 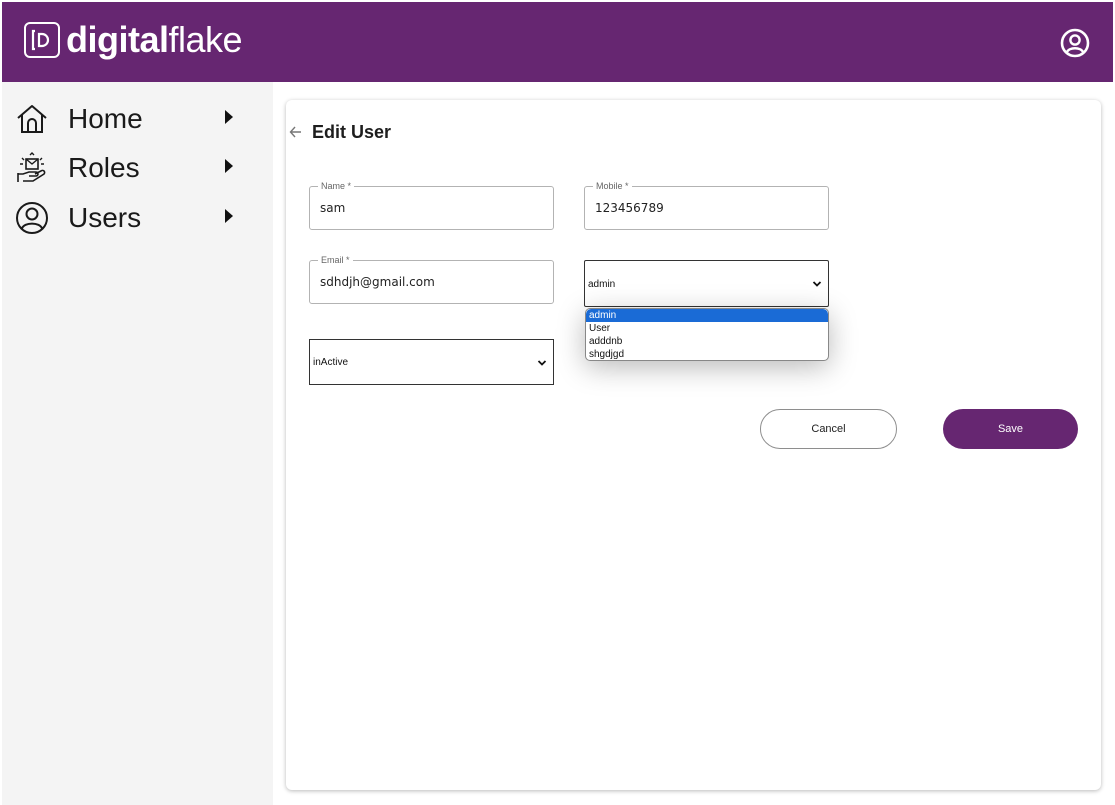 I want to click on sidebar-item-users: Users, so click(x=137, y=218).